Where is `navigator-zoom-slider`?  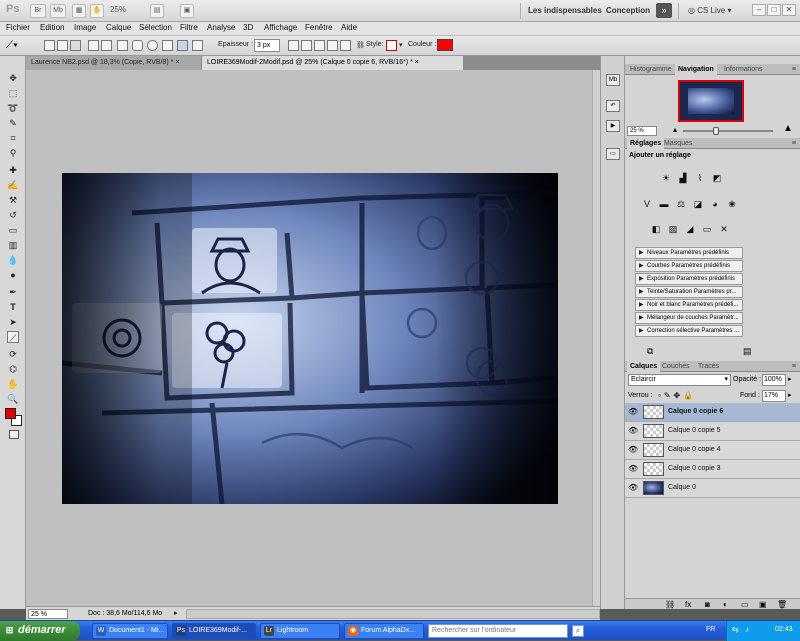 navigator-zoom-slider is located at coordinates (728, 131).